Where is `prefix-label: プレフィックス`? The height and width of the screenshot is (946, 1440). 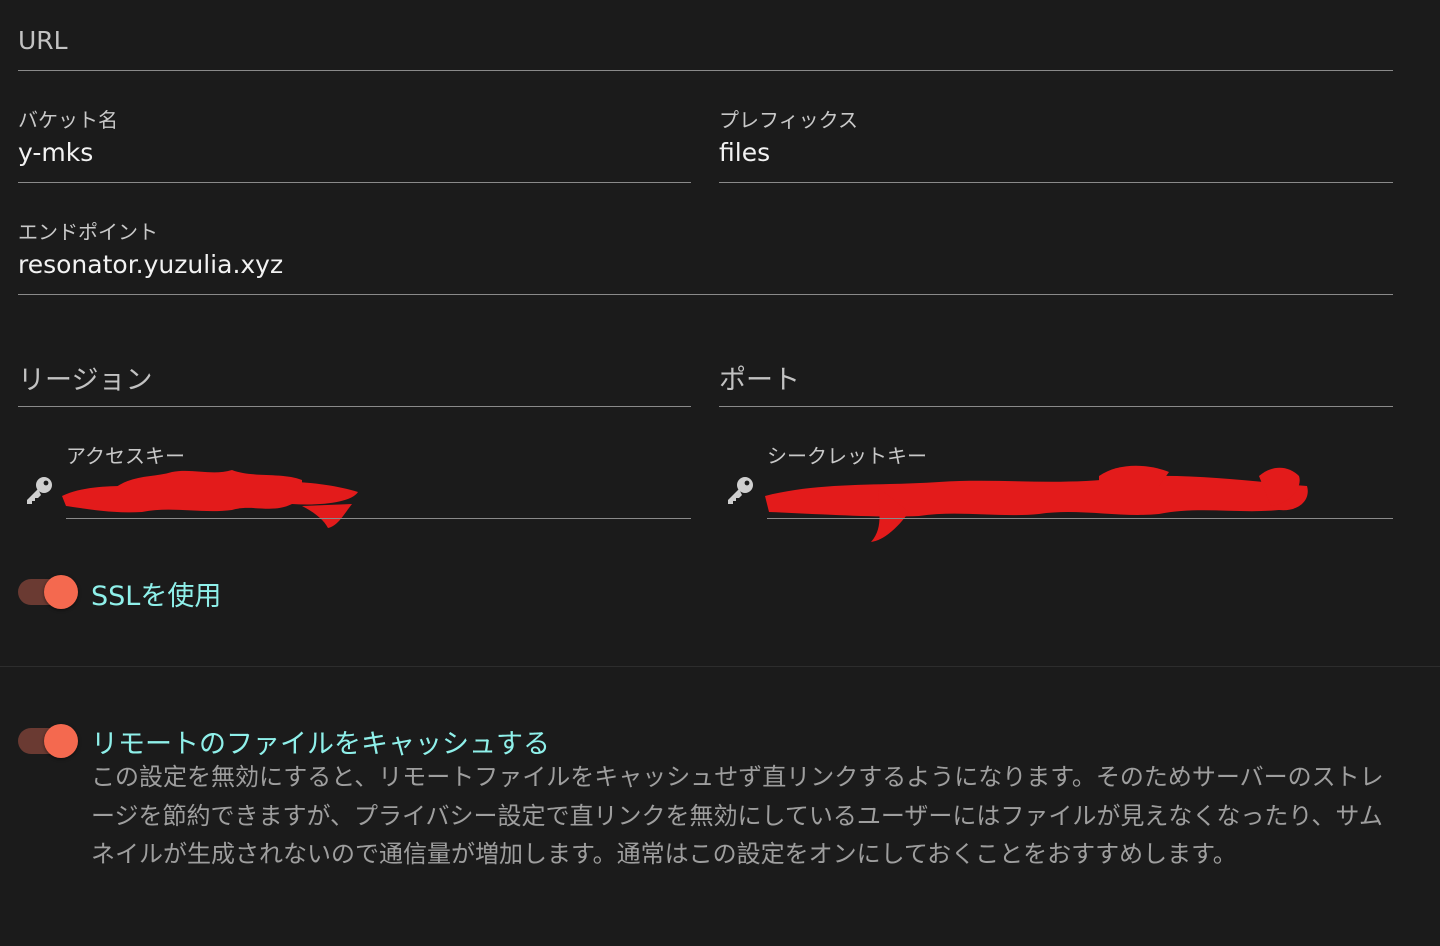 prefix-label: プレフィックス is located at coordinates (788, 120).